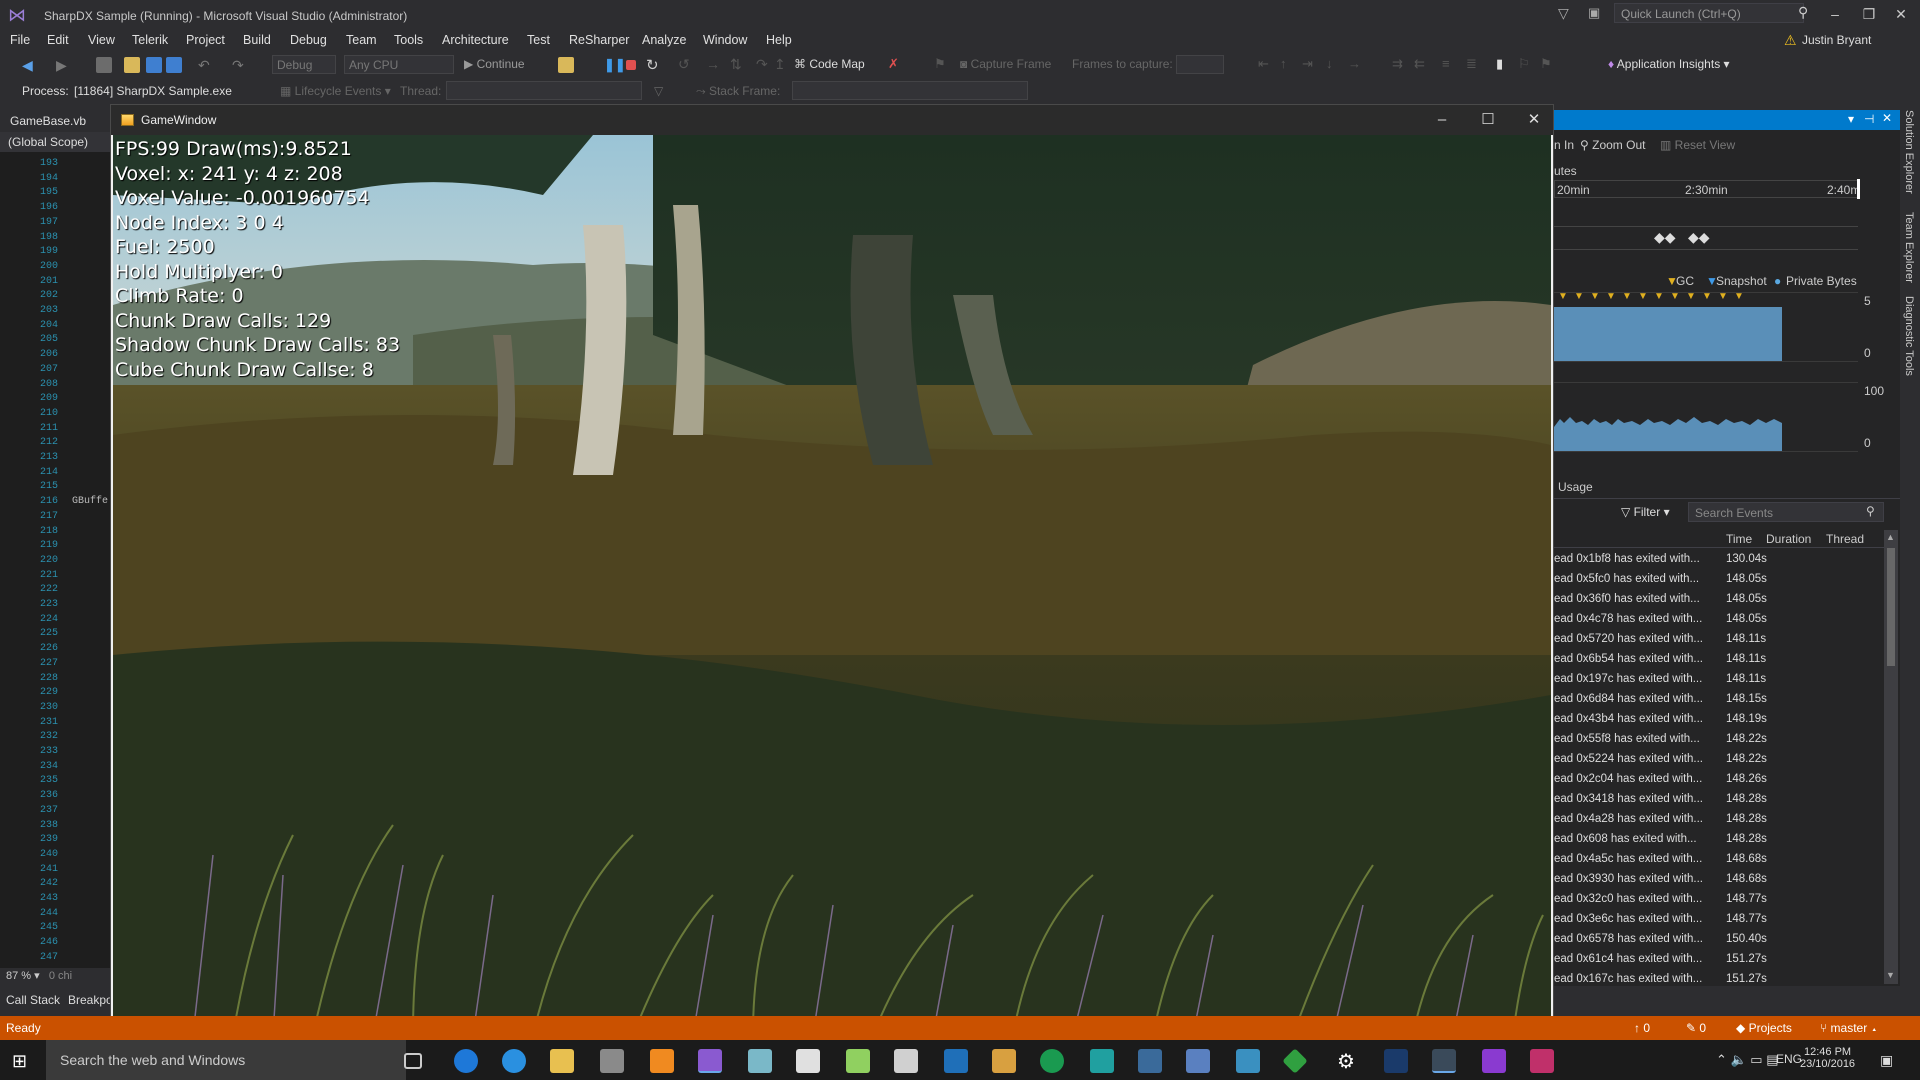  Describe the element at coordinates (779, 40) in the screenshot. I see `menu-help: Help` at that location.